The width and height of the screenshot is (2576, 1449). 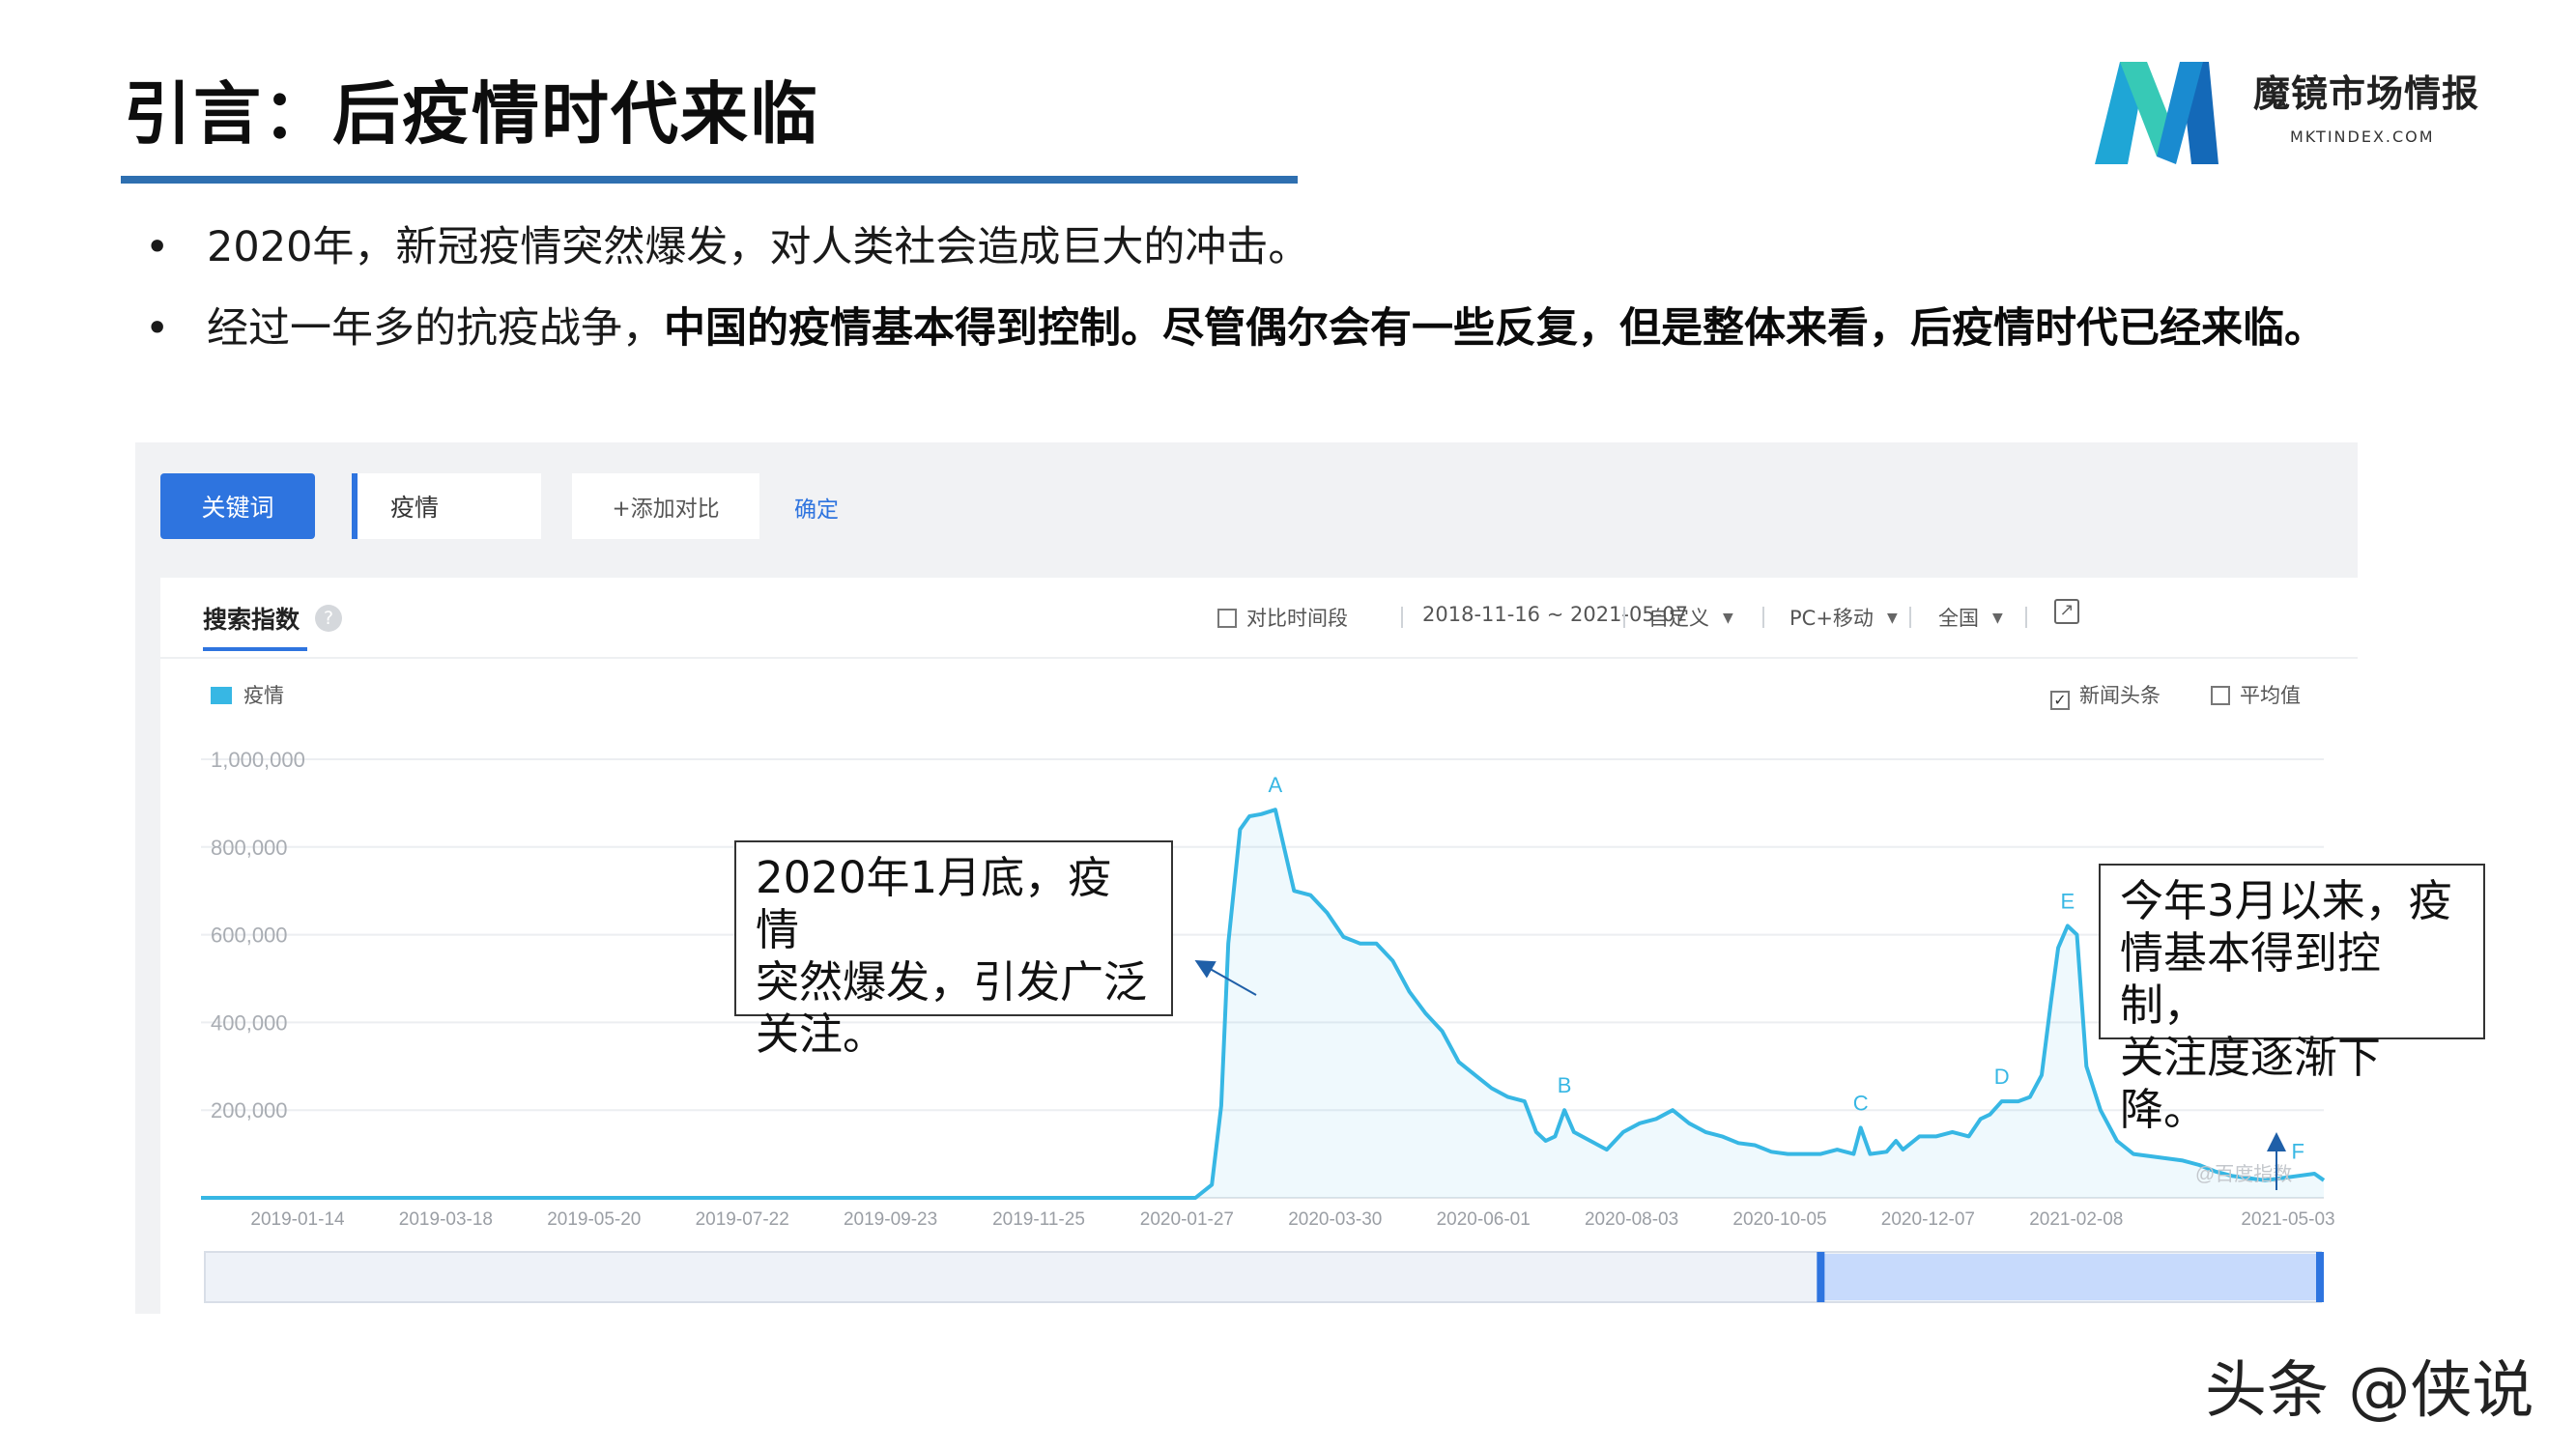 What do you see at coordinates (1226, 978) in the screenshot?
I see `arrow-left` at bounding box center [1226, 978].